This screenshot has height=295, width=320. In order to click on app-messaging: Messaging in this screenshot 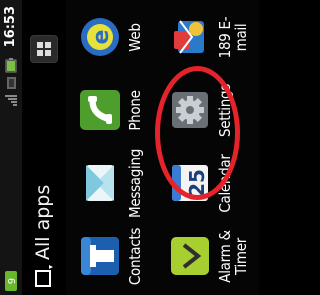, I will do `click(110, 183)`.